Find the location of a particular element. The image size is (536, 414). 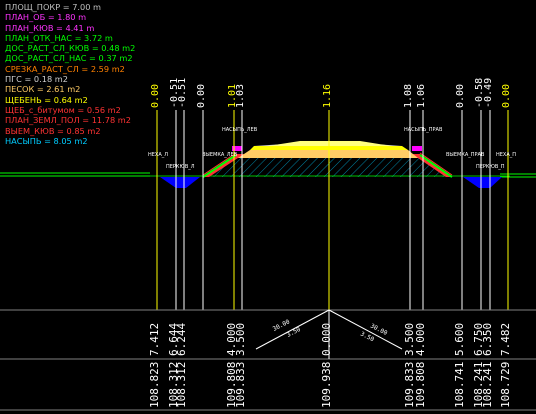

offset-value: 5.600 is located at coordinates (459, 339).